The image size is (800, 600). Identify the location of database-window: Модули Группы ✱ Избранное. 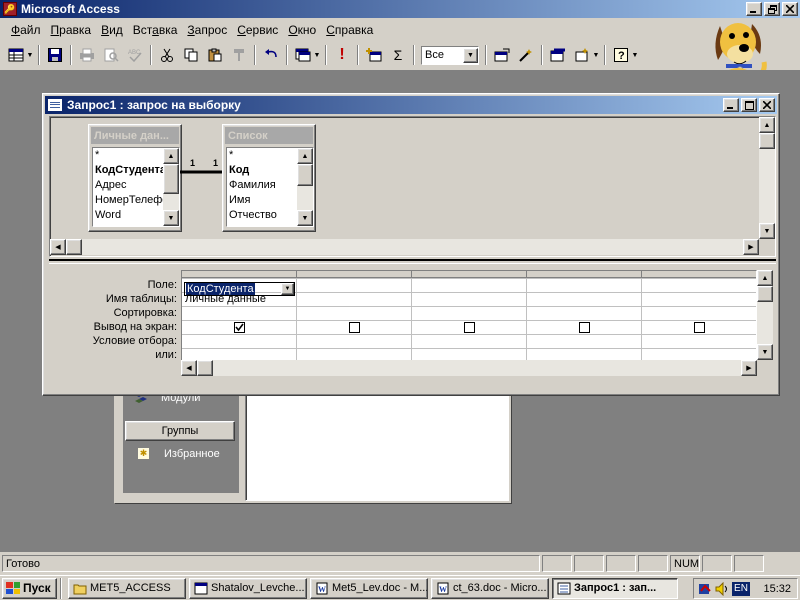
(313, 442).